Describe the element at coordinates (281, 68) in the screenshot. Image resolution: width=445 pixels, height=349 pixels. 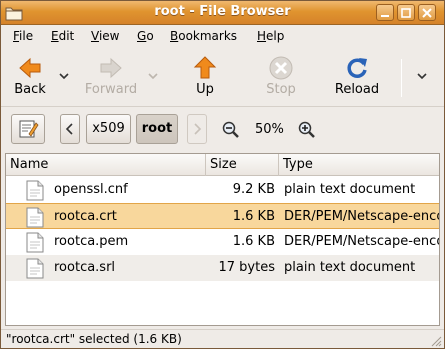
I see `stop-icon` at that location.